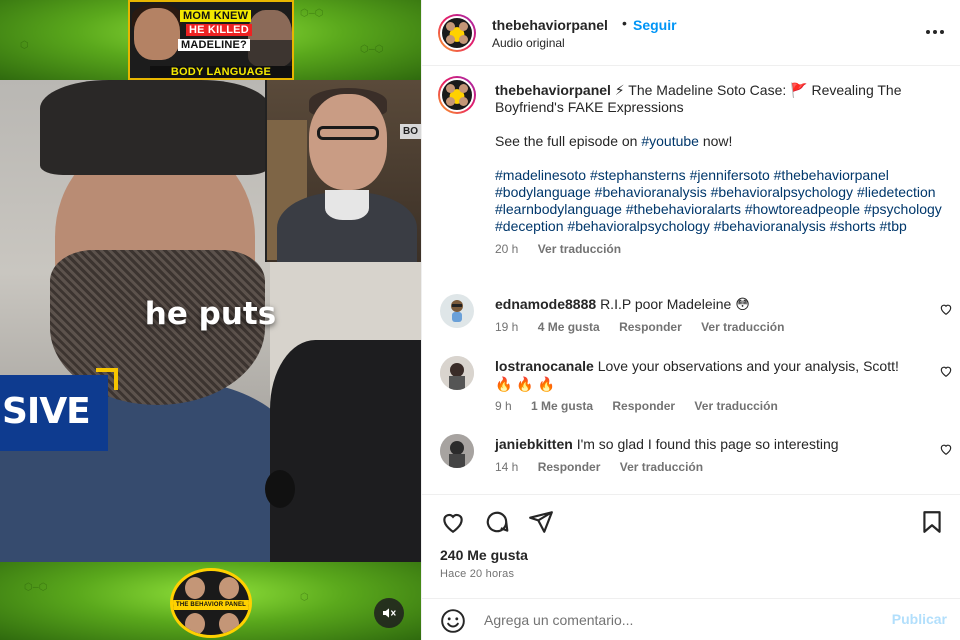 This screenshot has width=960, height=640. Describe the element at coordinates (214, 45) in the screenshot. I see `thumbnail-text-3: MADELINE?` at that location.